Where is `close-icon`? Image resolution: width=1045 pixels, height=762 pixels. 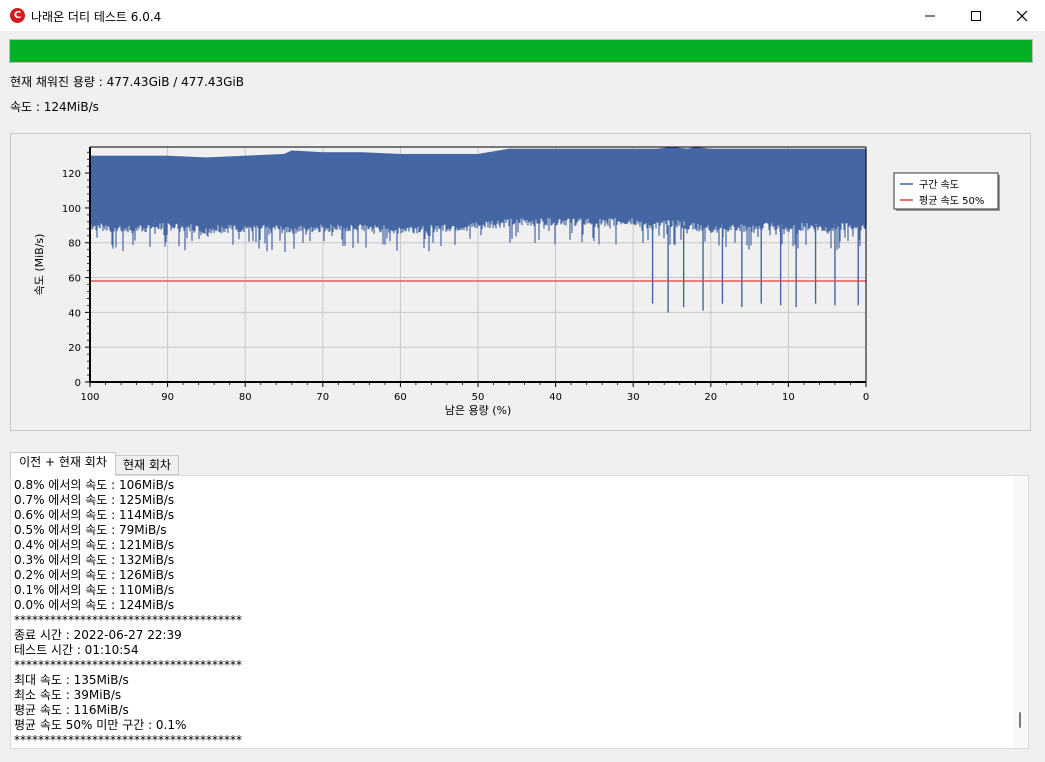
close-icon is located at coordinates (1022, 16).